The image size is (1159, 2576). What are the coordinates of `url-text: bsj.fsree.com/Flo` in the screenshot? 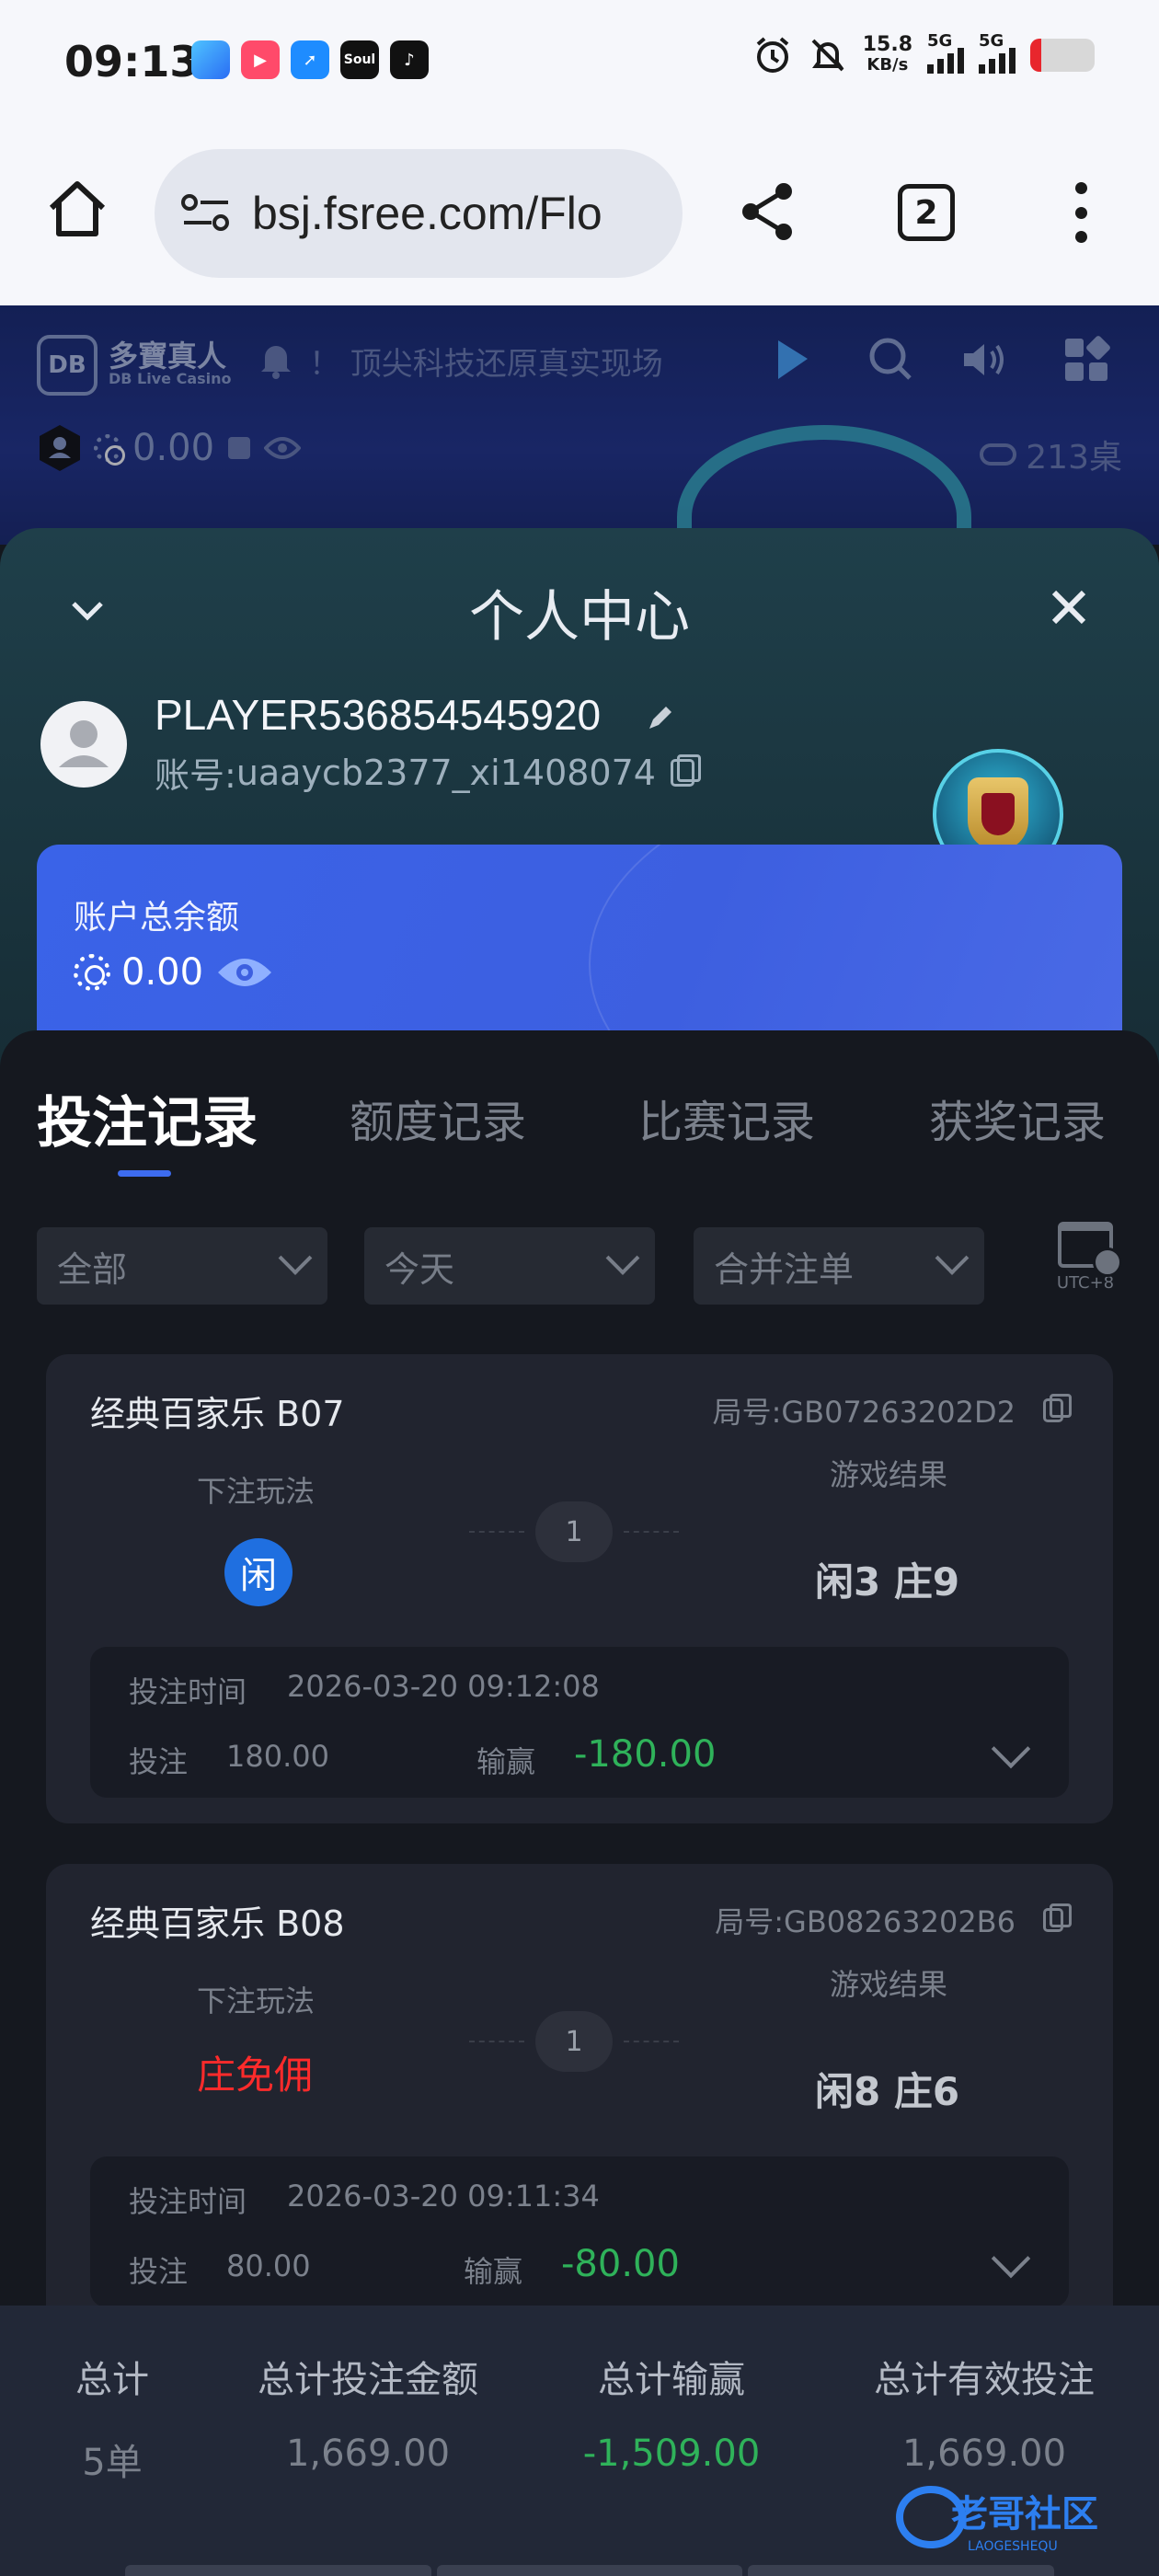 It's located at (427, 213).